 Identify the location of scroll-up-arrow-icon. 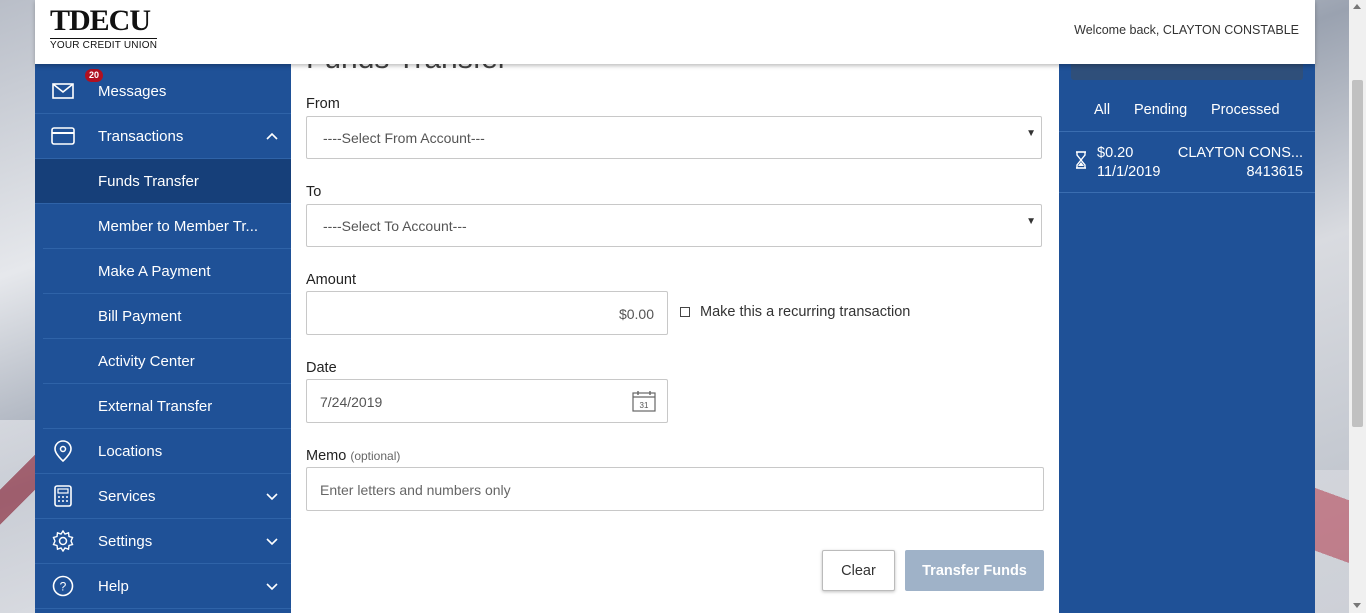
(1357, 6).